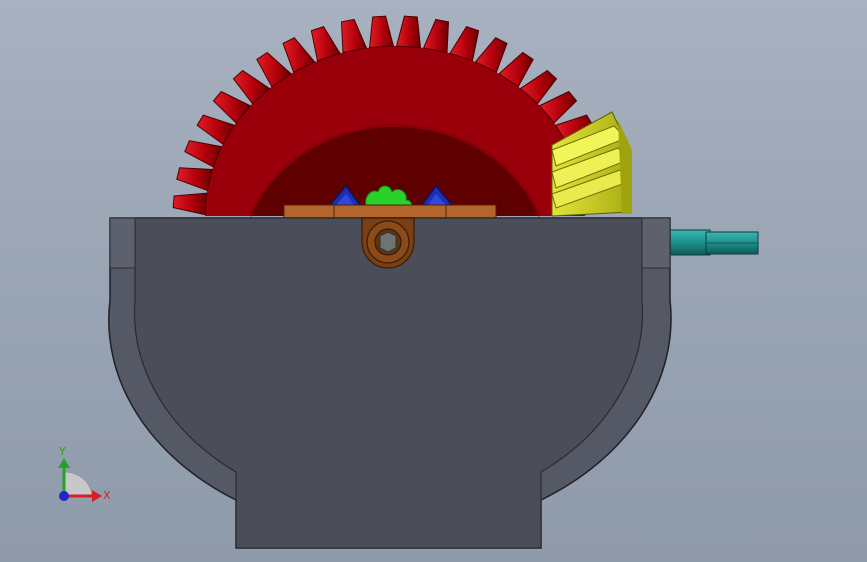  I want to click on coordinate-triad: Y X, so click(84, 473).